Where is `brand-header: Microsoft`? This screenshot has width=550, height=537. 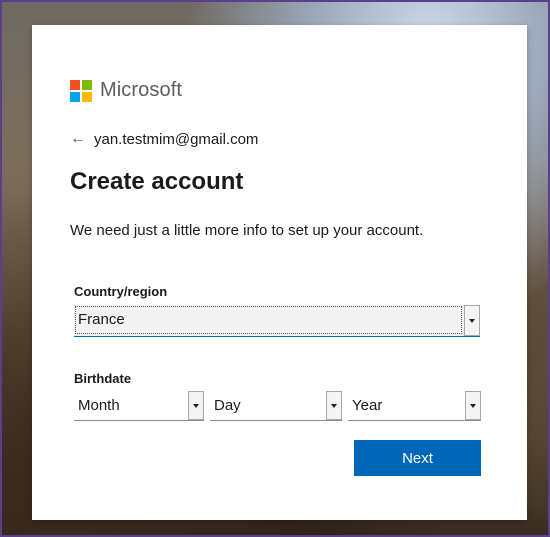 brand-header: Microsoft is located at coordinates (126, 90).